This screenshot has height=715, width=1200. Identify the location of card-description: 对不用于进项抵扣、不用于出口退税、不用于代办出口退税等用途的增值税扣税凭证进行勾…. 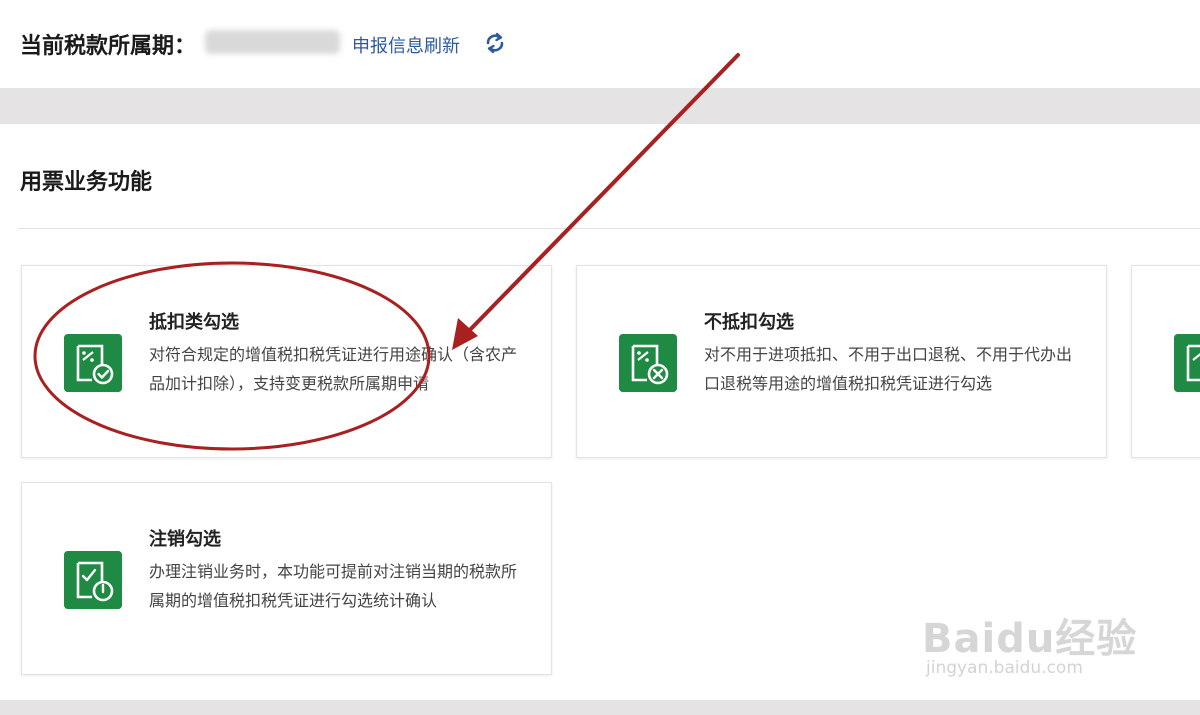
(888, 369).